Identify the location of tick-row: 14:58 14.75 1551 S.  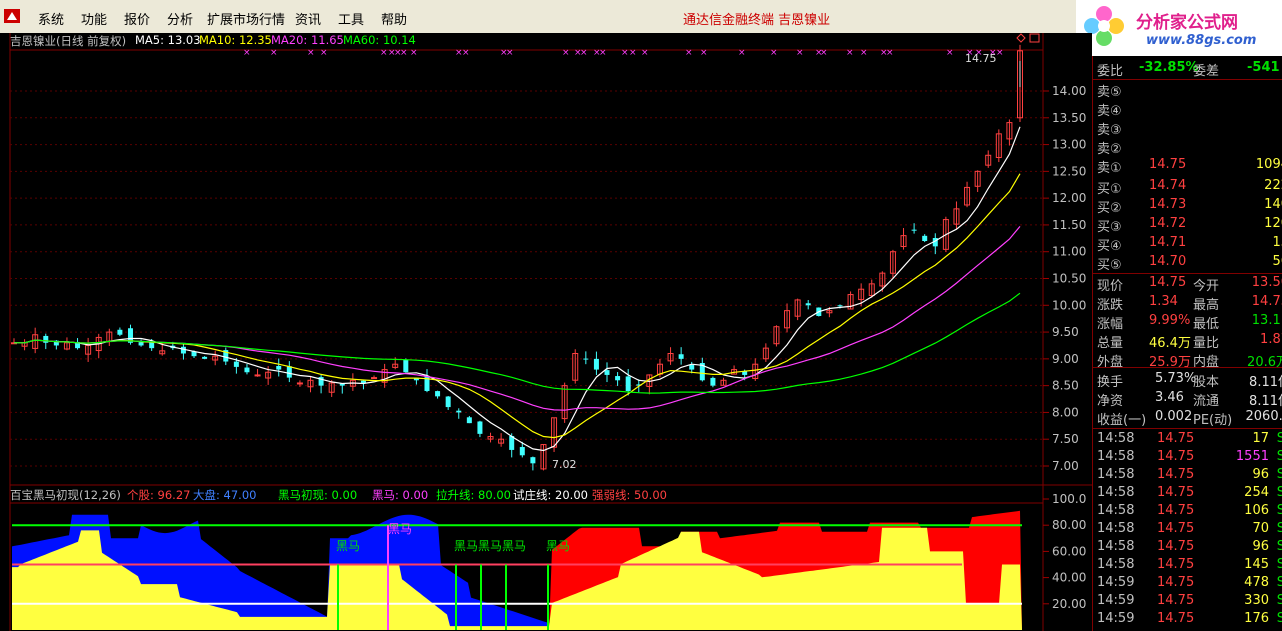
(1187, 457).